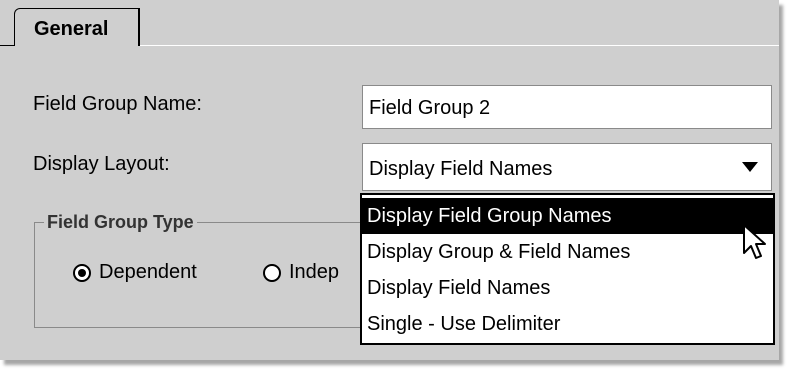  Describe the element at coordinates (459, 45) in the screenshot. I see `tab-border-right` at that location.